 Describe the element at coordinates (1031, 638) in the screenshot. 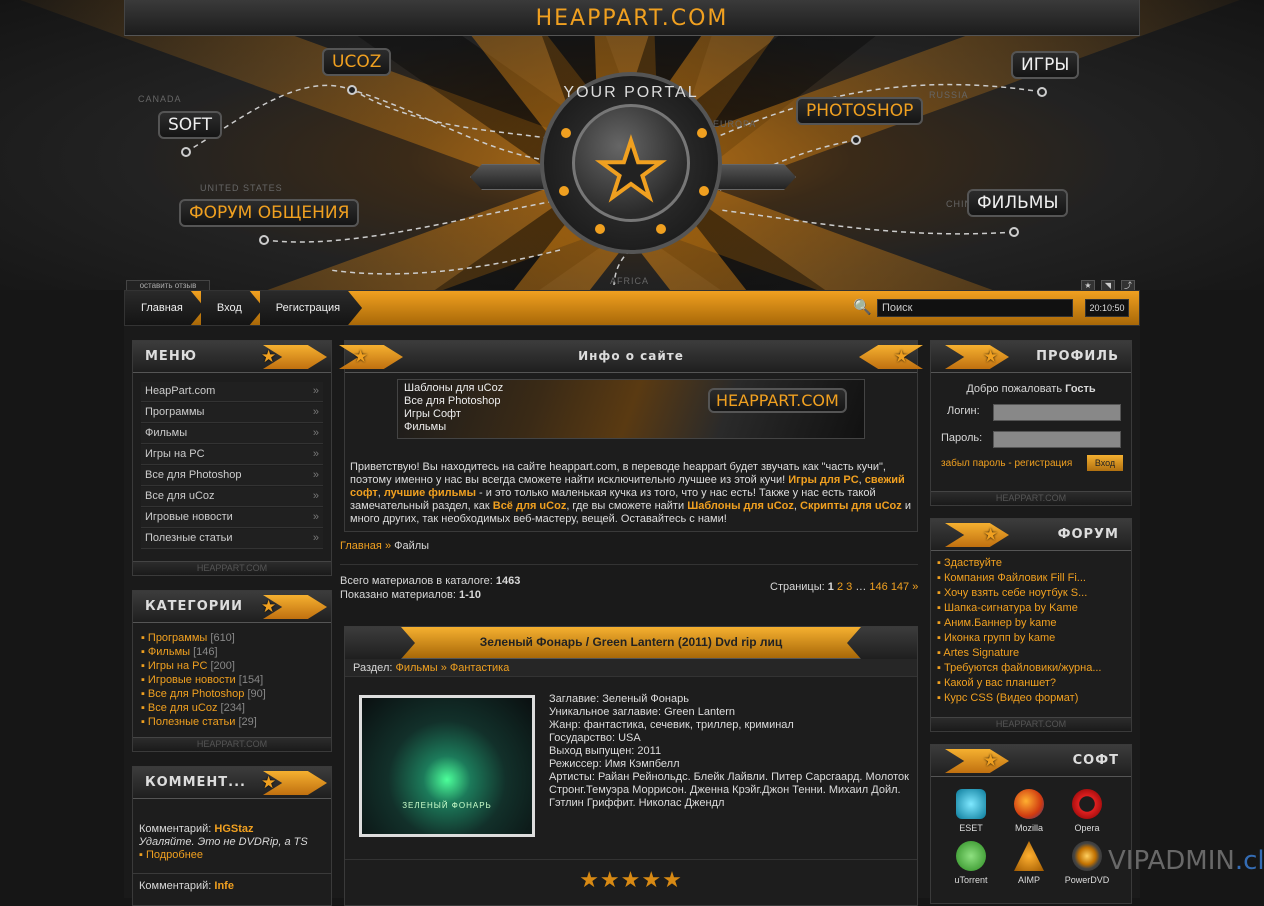

I see `forum-topic: ▪ Иконка групп by kame` at that location.